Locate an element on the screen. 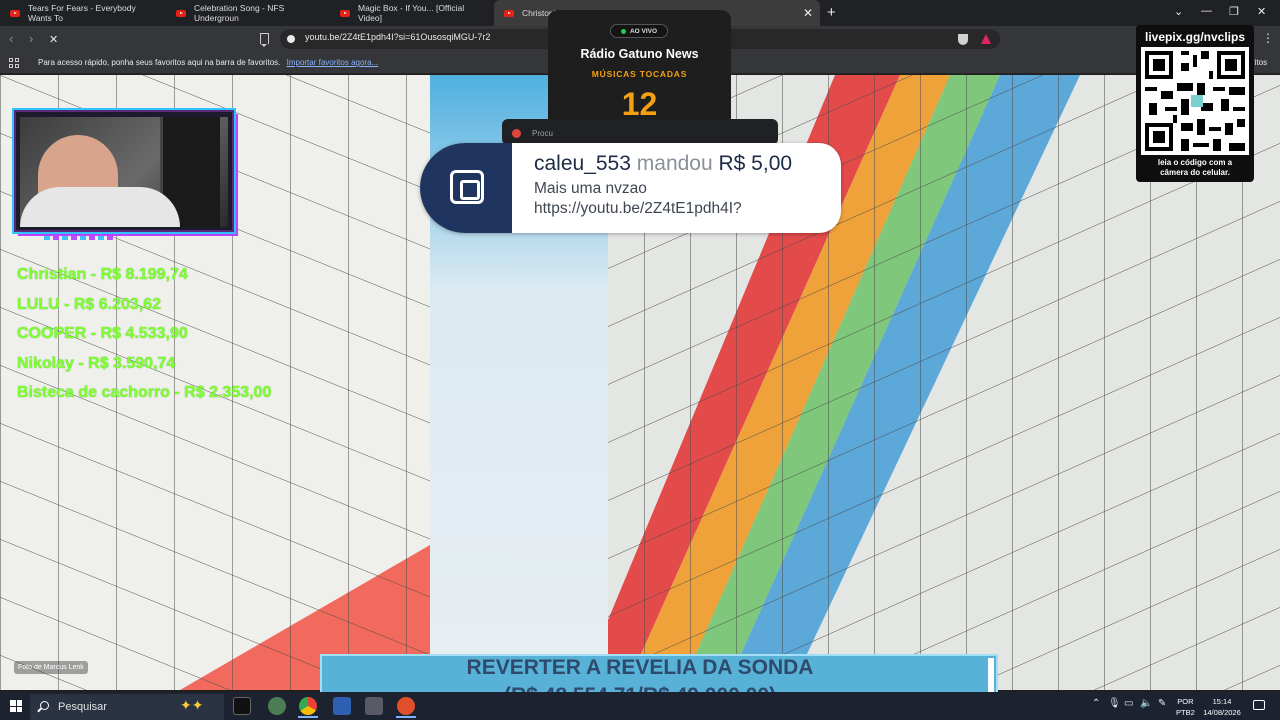 The width and height of the screenshot is (1280, 720). live-label: AO VIVO is located at coordinates (643, 31).